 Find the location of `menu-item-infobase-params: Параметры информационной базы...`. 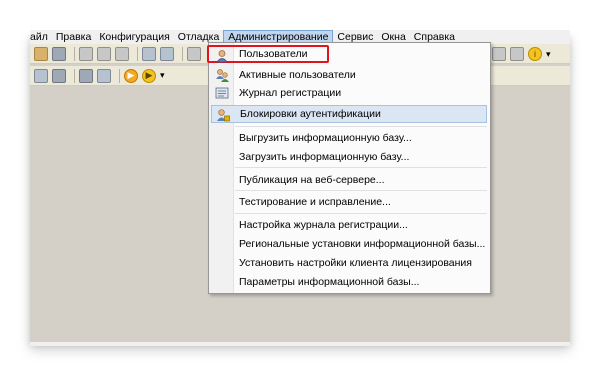

menu-item-infobase-params: Параметры информационной базы... is located at coordinates (349, 282).